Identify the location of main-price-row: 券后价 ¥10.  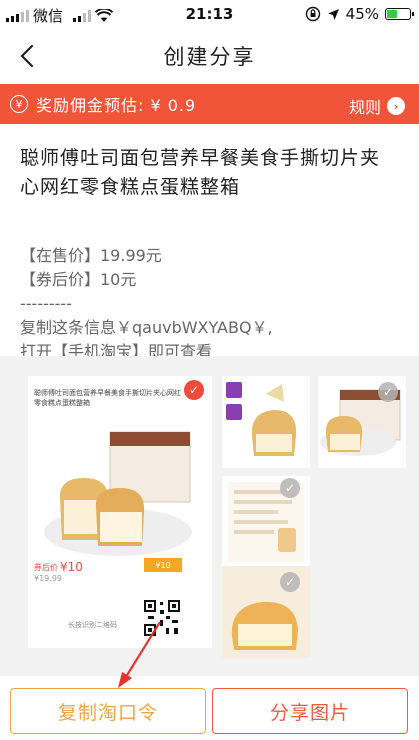
(58, 567).